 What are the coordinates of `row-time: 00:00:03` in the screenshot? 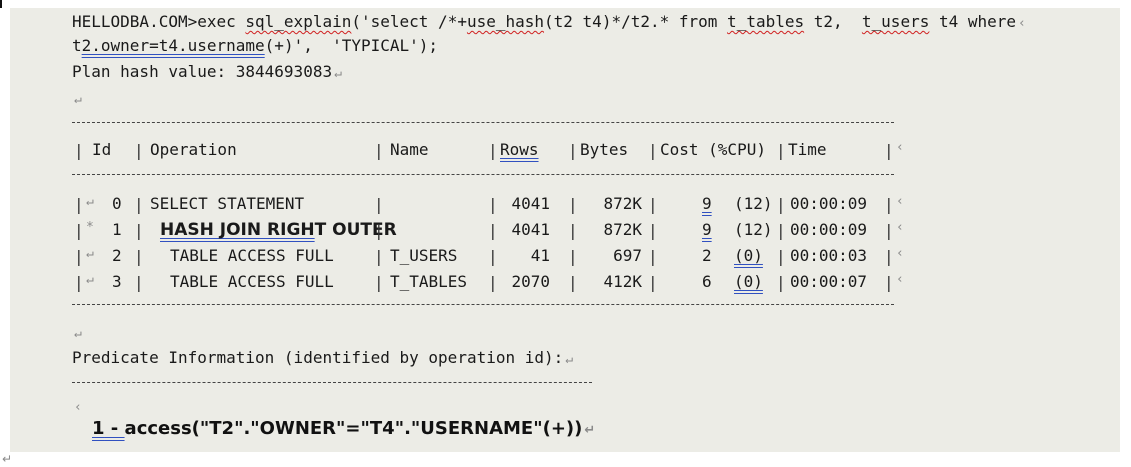 It's located at (829, 255).